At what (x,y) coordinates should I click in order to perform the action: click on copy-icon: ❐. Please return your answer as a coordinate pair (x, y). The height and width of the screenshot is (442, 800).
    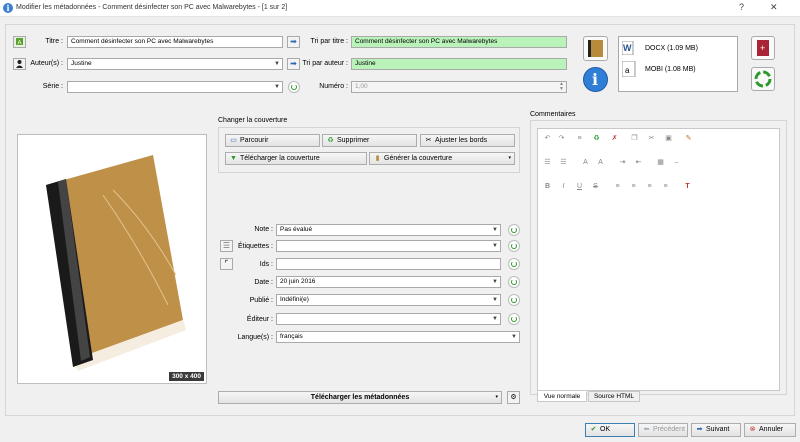
    Looking at the image, I should click on (634, 139).